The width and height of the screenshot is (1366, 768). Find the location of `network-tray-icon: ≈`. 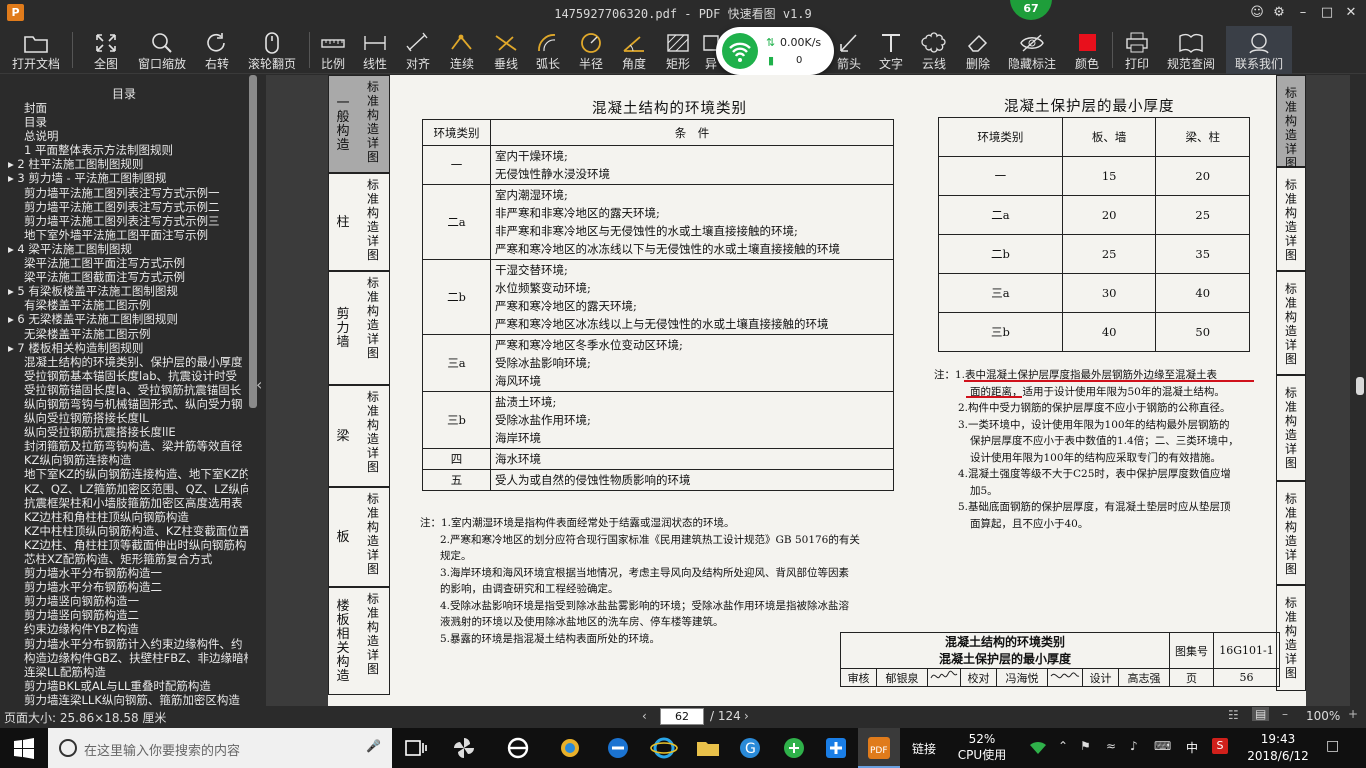

network-tray-icon: ≈ is located at coordinates (1111, 746).